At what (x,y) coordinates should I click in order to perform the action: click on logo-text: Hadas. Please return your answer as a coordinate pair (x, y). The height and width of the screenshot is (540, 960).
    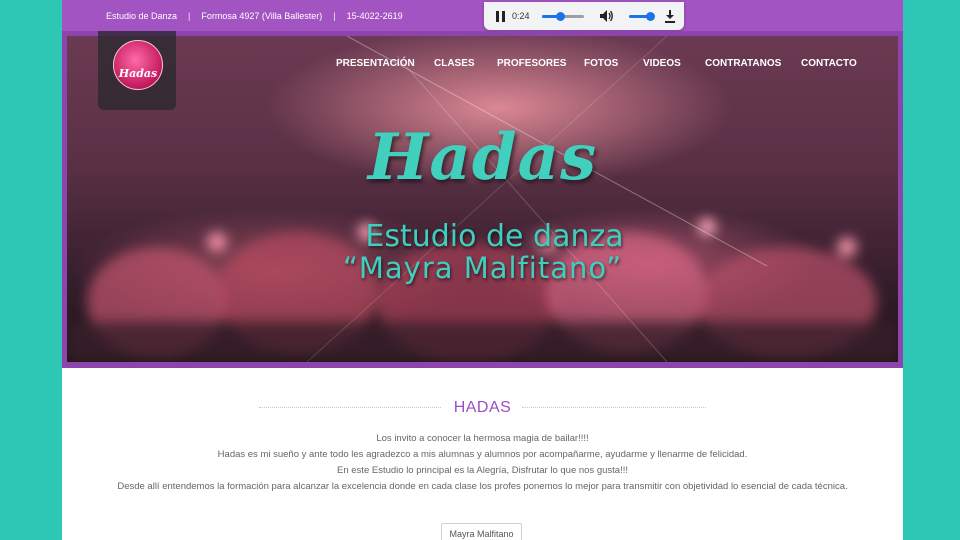
    Looking at the image, I should click on (138, 73).